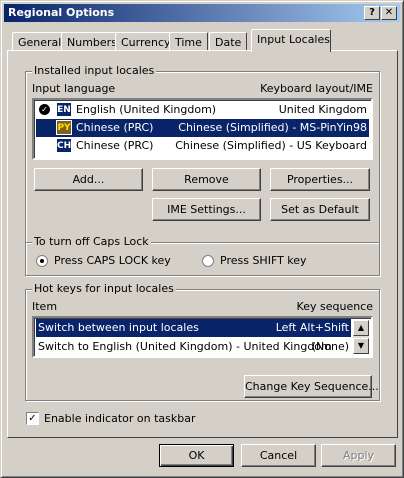 The width and height of the screenshot is (404, 478). I want to click on apply-button-label: Apply, so click(358, 455).